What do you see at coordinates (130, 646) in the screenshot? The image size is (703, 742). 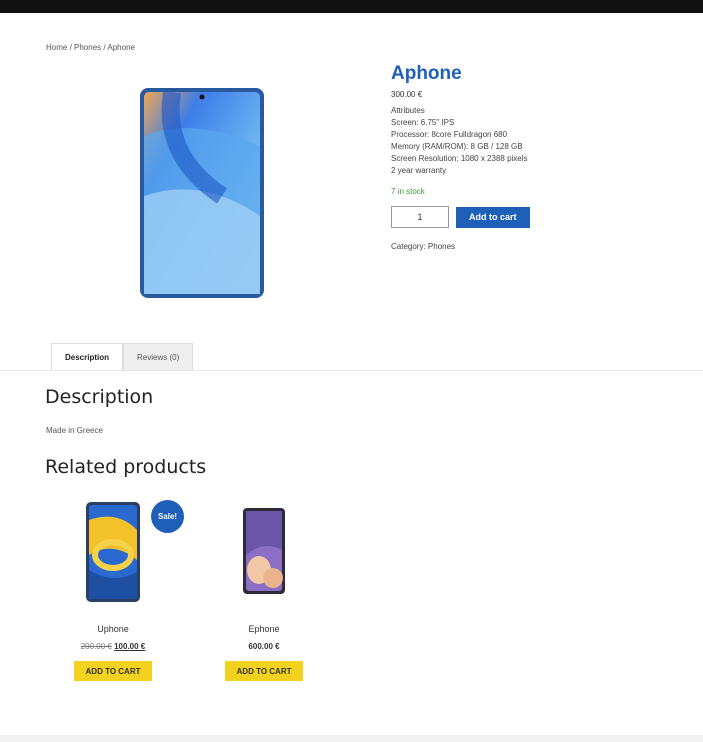 I see `sale-price: 100.00 €` at bounding box center [130, 646].